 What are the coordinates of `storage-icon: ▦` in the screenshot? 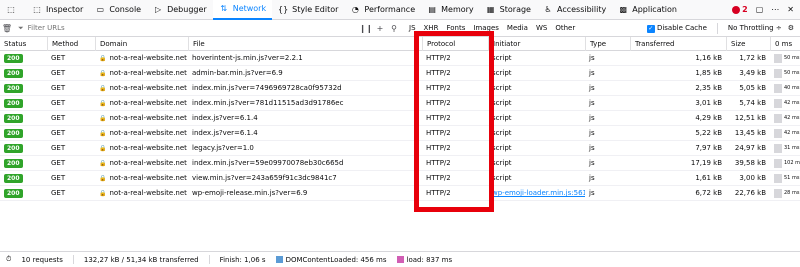 It's located at (490, 9).